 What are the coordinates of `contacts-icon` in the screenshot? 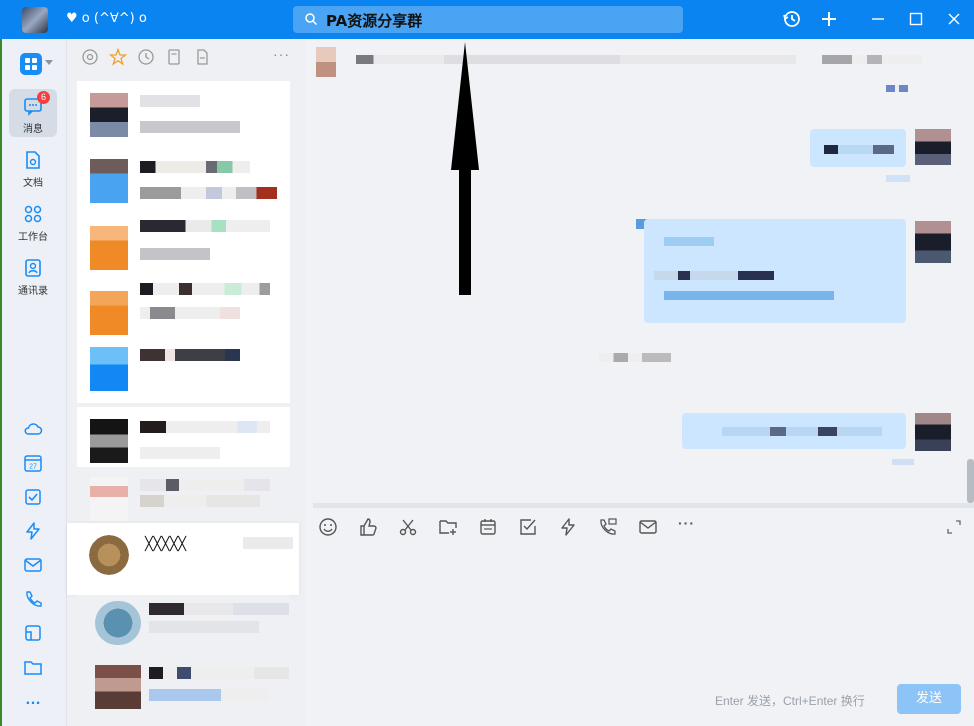 It's located at (33, 268).